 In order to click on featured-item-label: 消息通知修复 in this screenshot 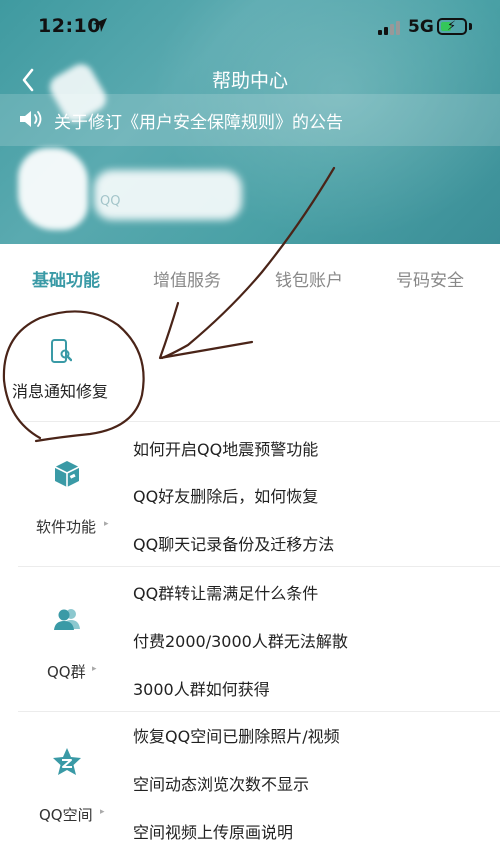, I will do `click(60, 390)`.